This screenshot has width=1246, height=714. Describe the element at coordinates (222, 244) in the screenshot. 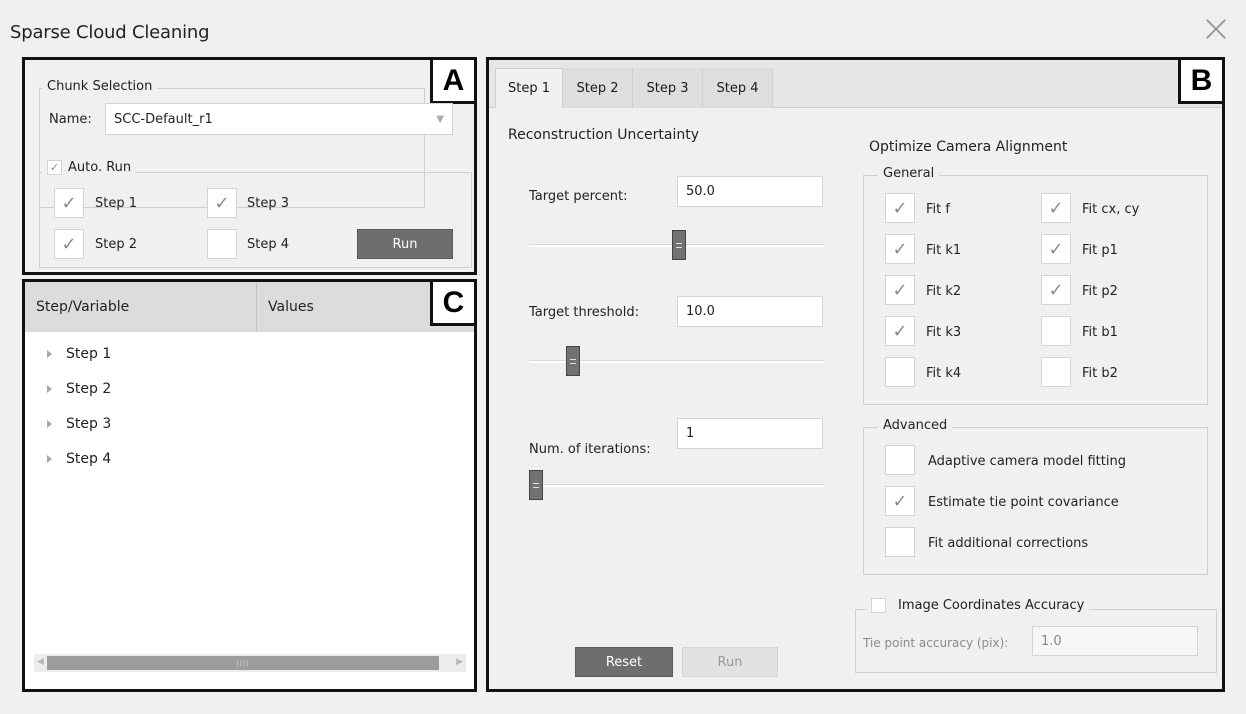

I see `step4-checkbox` at that location.